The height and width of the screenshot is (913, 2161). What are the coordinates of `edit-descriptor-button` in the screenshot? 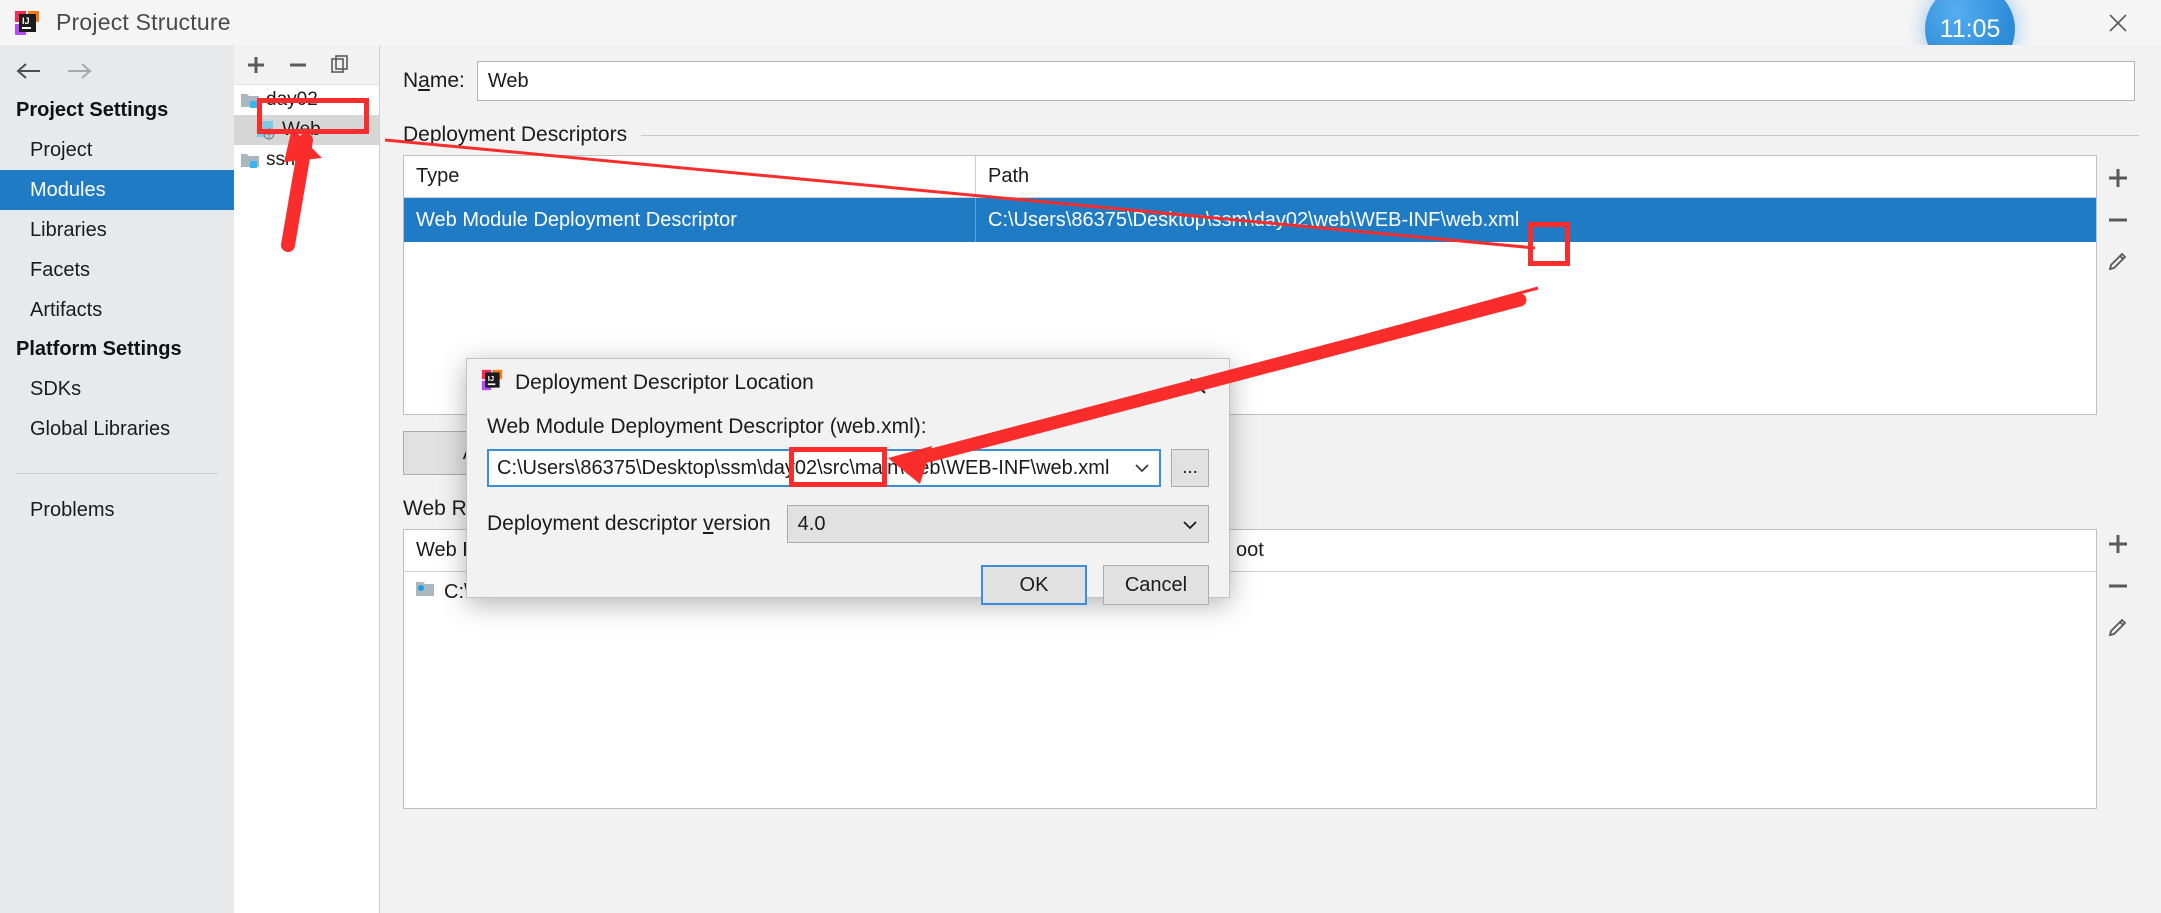 It's located at (2118, 262).